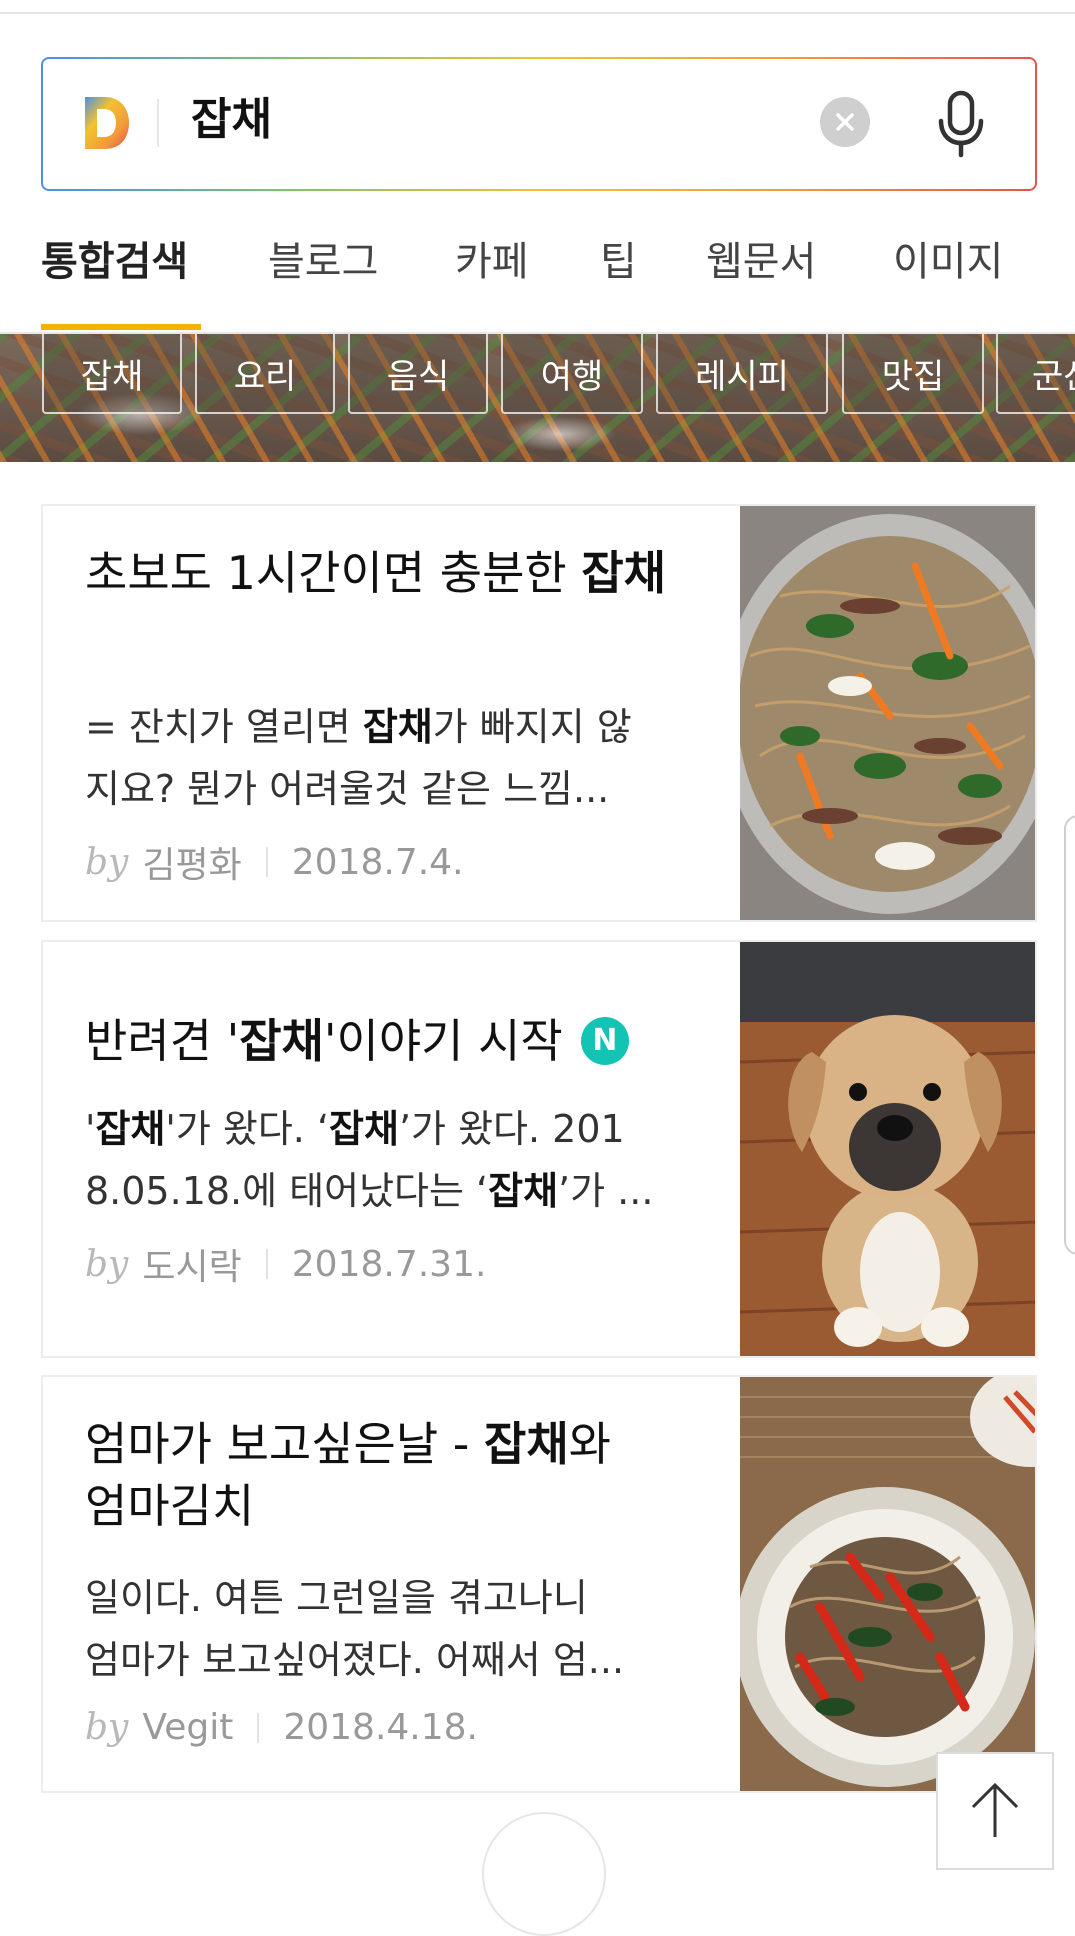 This screenshot has width=1075, height=1936. I want to click on arrow-up-icon, so click(995, 1809).